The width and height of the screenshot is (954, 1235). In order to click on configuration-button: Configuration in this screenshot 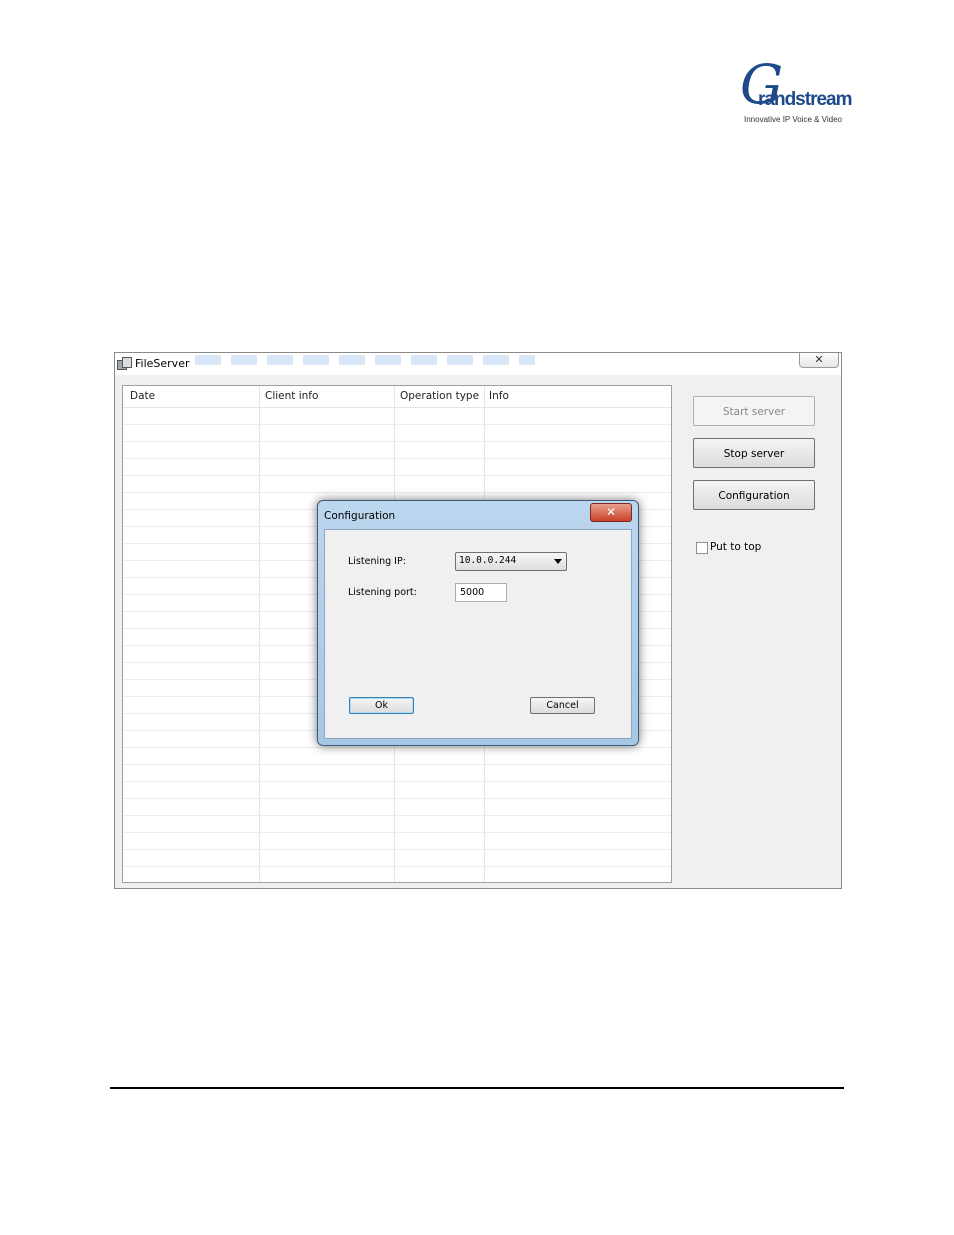, I will do `click(754, 495)`.